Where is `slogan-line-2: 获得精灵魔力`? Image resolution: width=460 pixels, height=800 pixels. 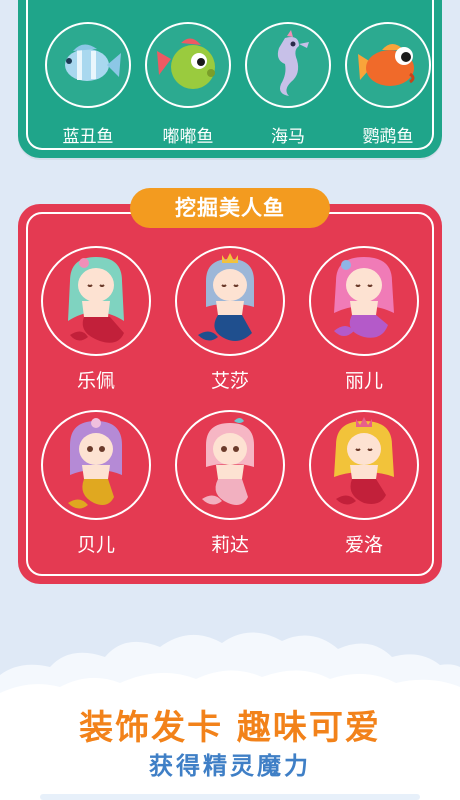
slogan-line-2: 获得精灵魔力 is located at coordinates (230, 766).